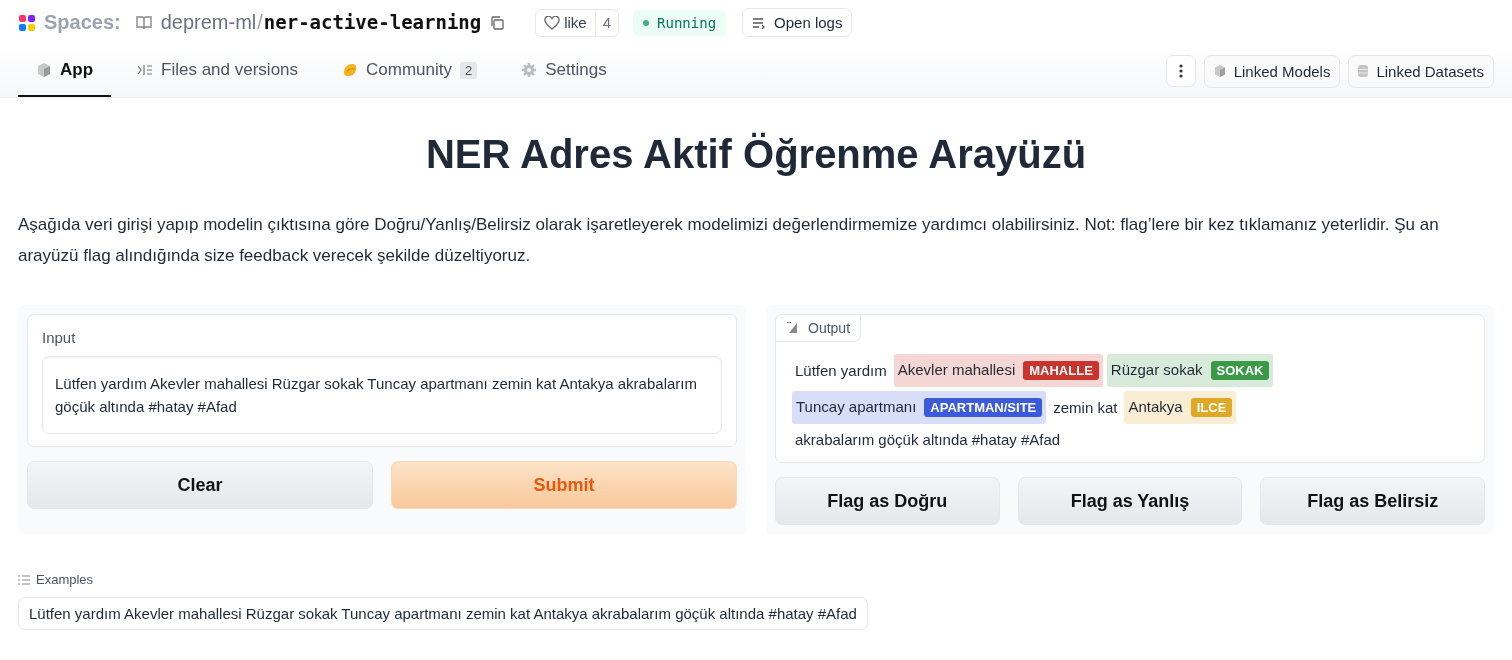 This screenshot has height=660, width=1512. Describe the element at coordinates (928, 440) in the screenshot. I see `output-text: akrabalarım göçük altında #hatay #Afad` at that location.